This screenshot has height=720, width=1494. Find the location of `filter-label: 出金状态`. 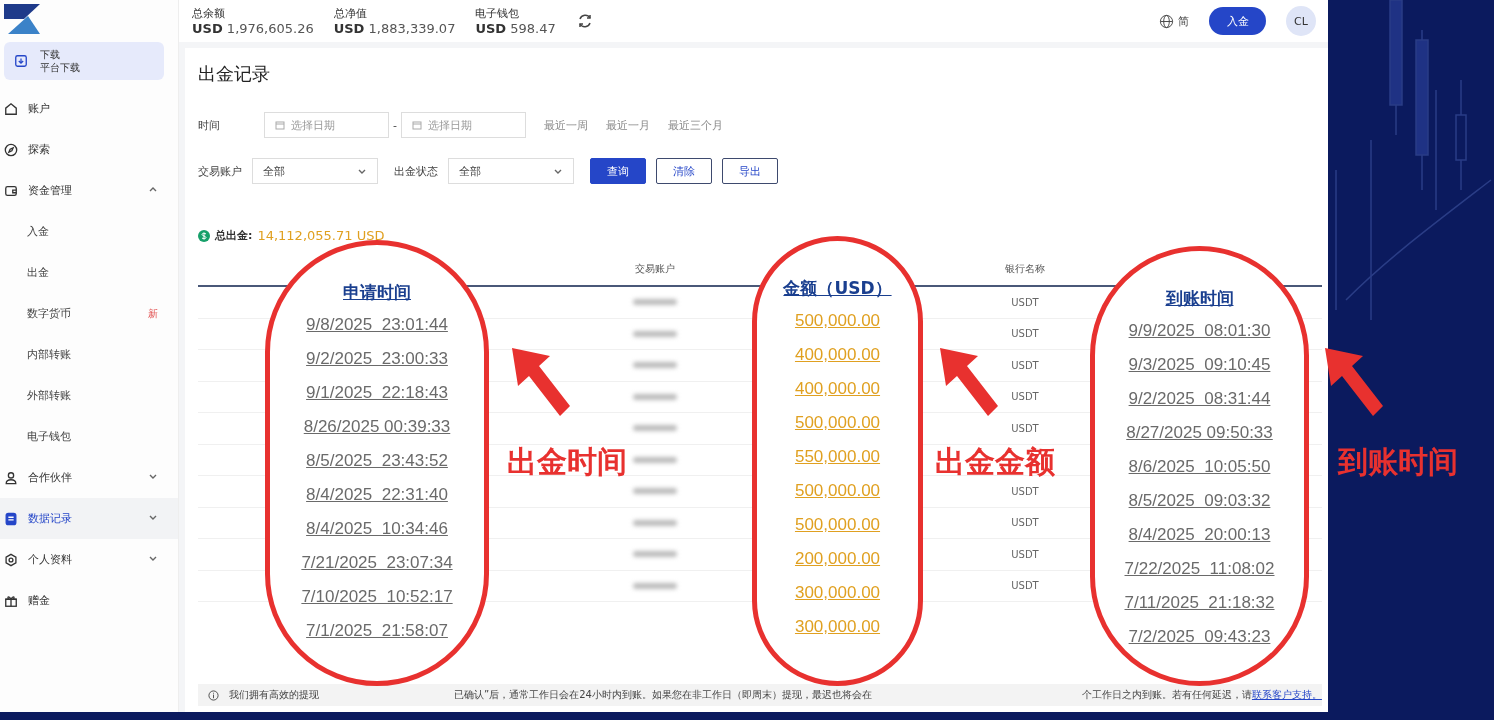

filter-label: 出金状态 is located at coordinates (416, 171).